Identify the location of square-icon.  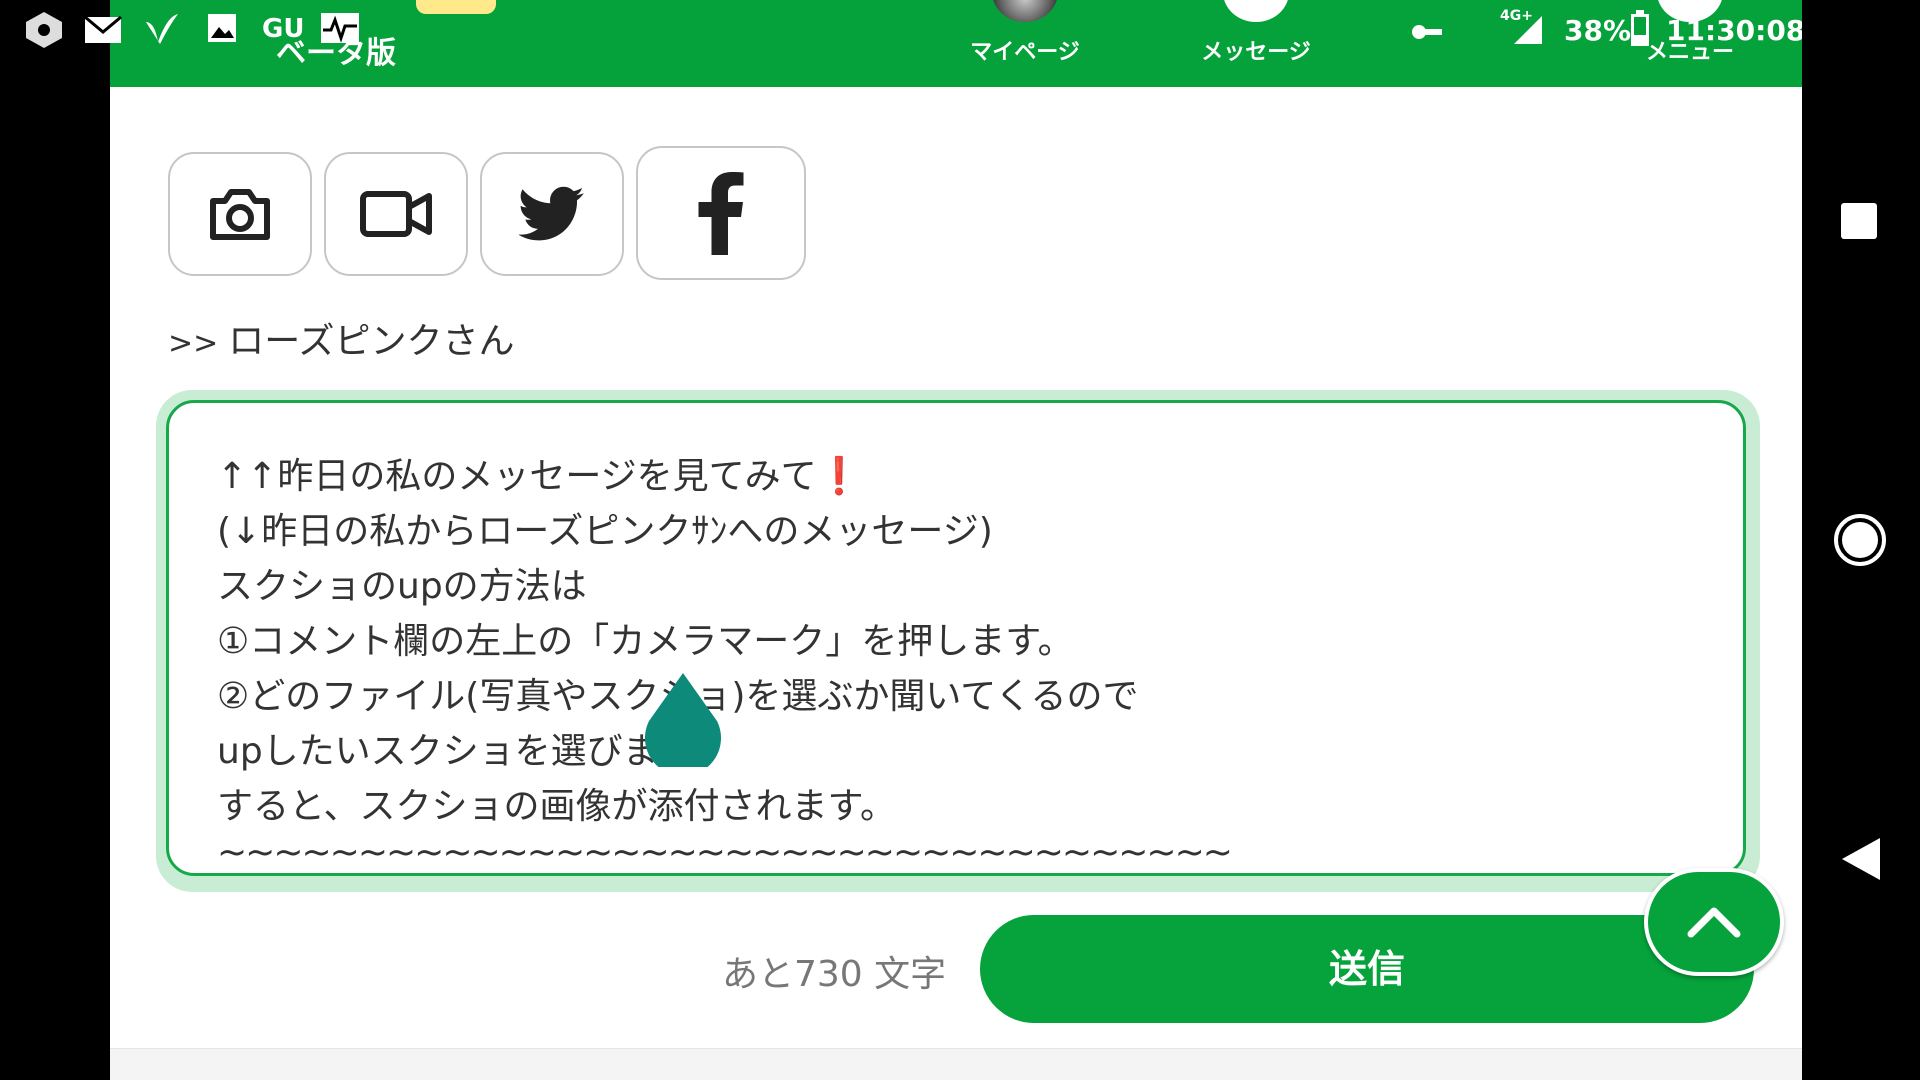
(1859, 221).